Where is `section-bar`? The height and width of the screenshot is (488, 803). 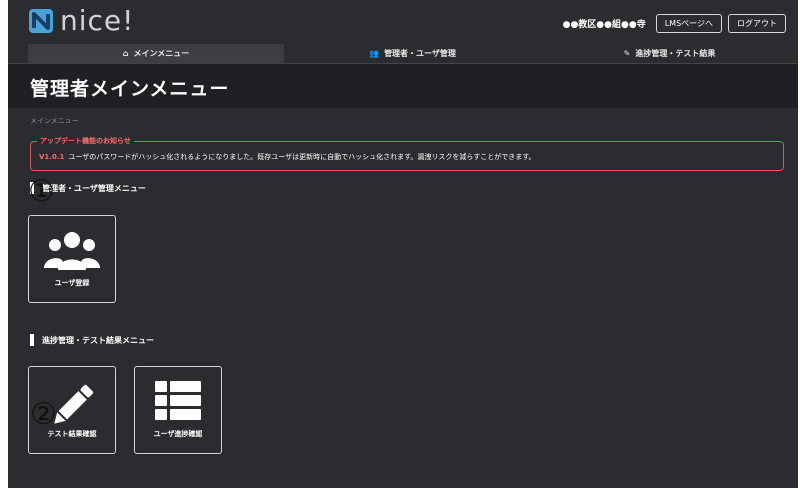
section-bar is located at coordinates (32, 340).